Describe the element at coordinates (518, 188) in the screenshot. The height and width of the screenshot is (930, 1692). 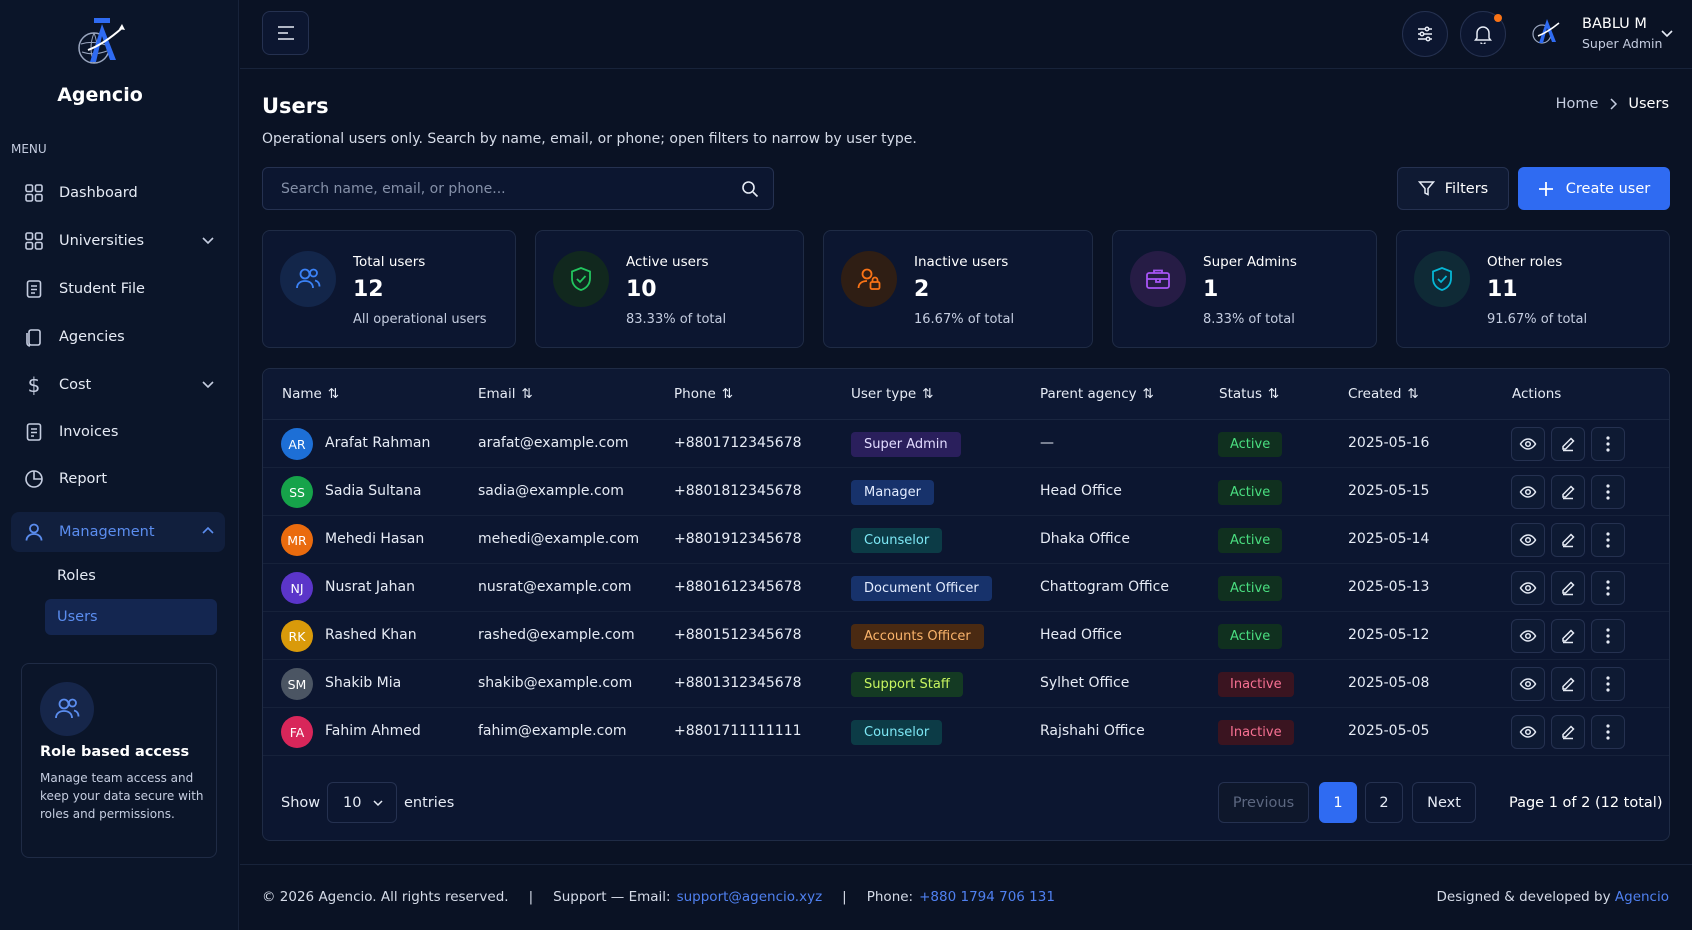
I see `search-input` at that location.